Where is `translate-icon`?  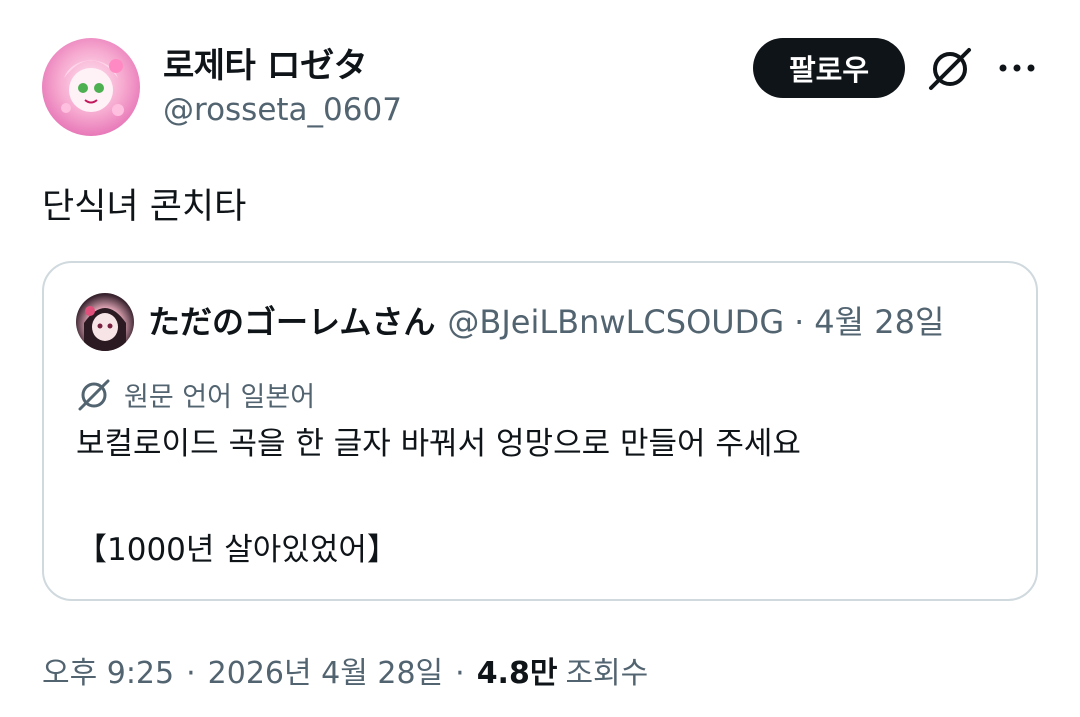 translate-icon is located at coordinates (94, 394).